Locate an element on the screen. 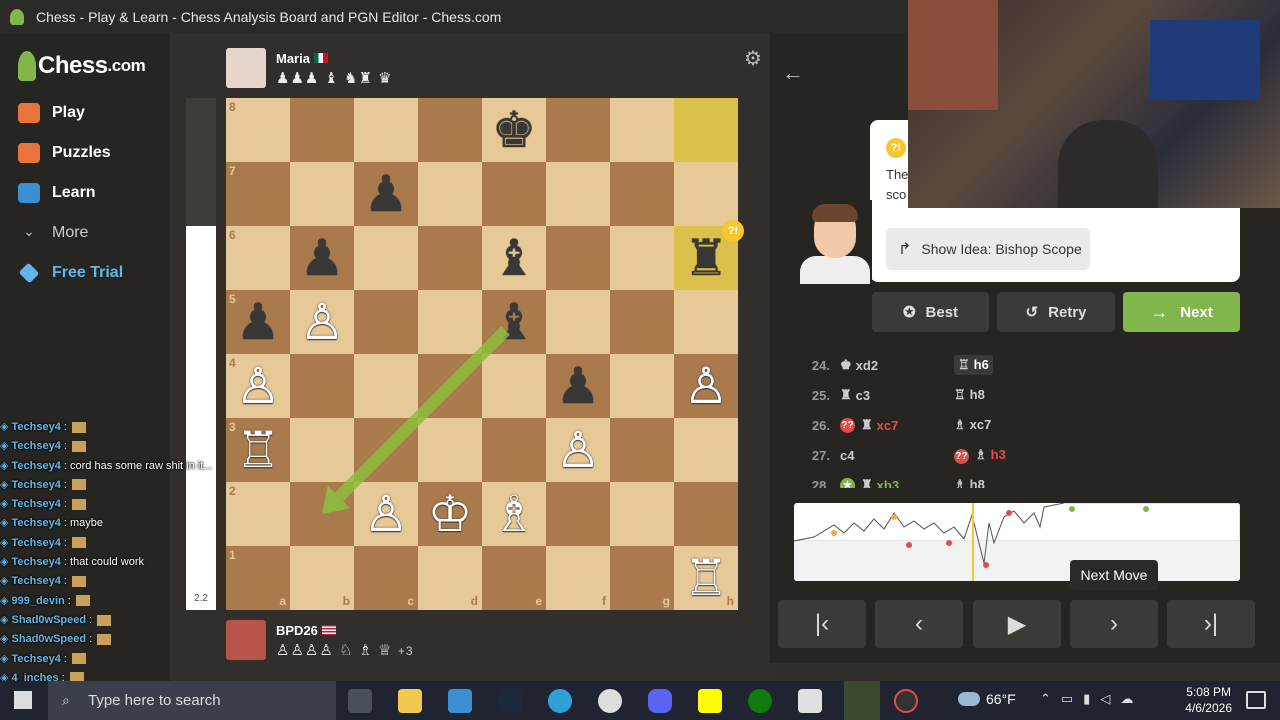  square-h2 is located at coordinates (706, 514).